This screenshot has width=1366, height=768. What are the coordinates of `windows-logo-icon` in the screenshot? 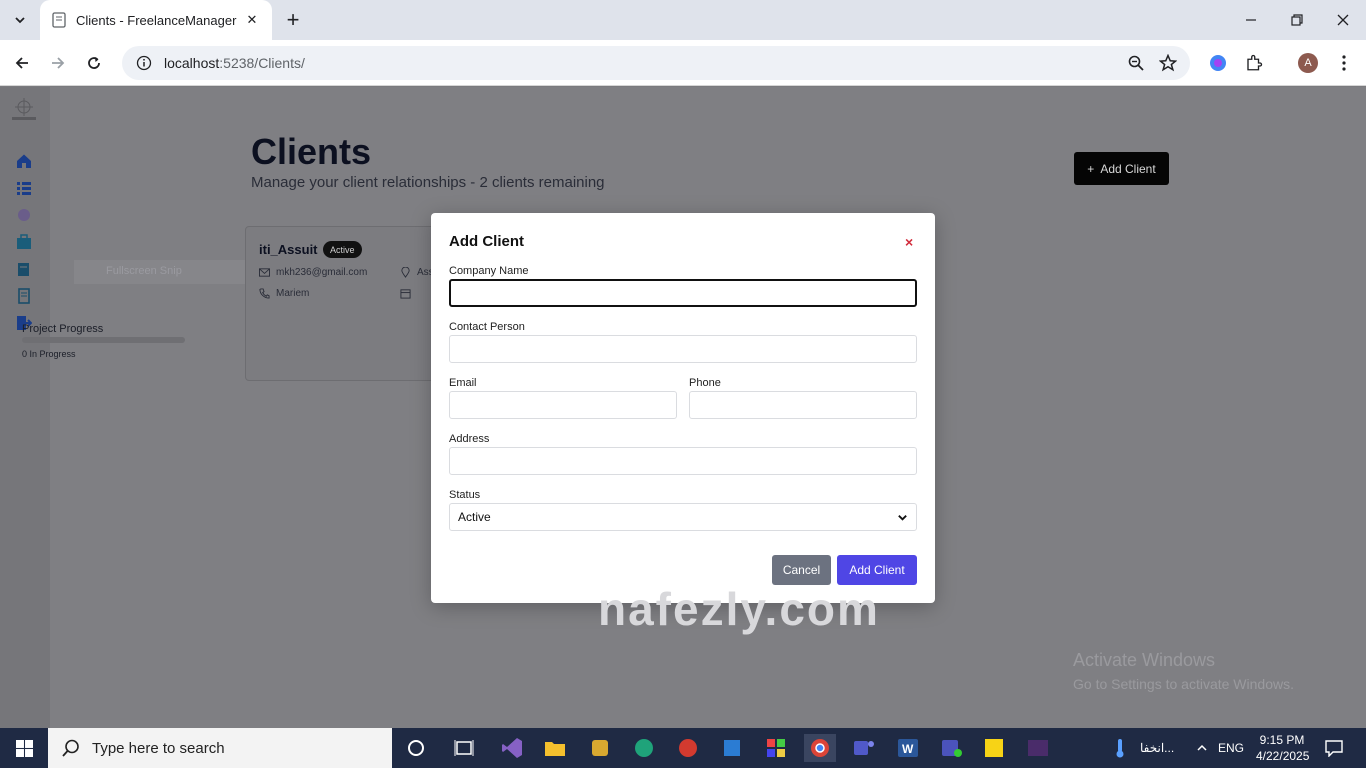 It's located at (24, 748).